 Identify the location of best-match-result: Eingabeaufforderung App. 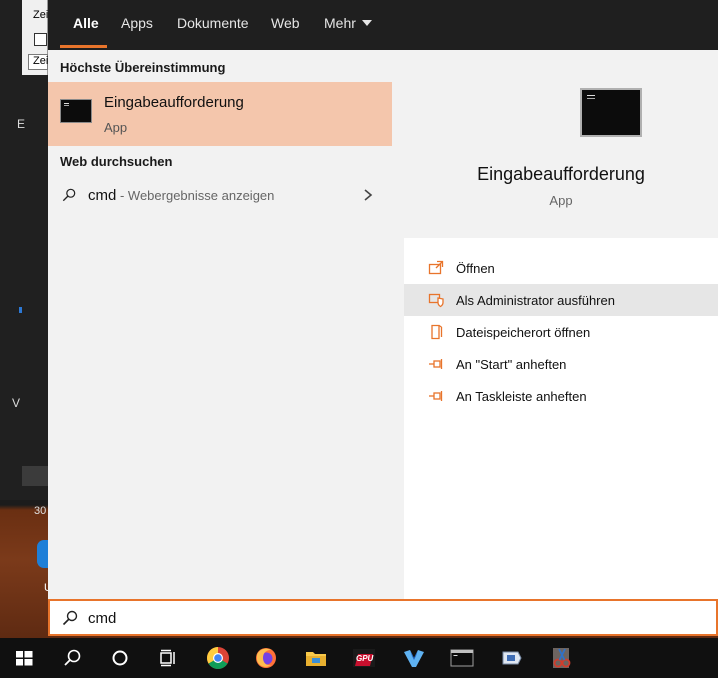
(220, 114).